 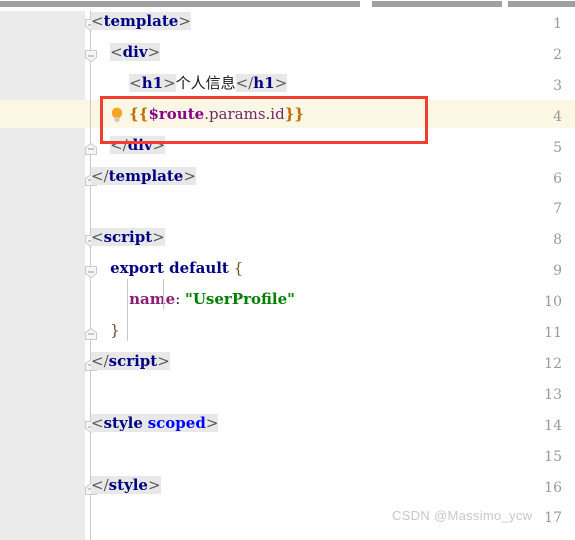 What do you see at coordinates (159, 144) in the screenshot?
I see `token-bracket-5-3: >` at bounding box center [159, 144].